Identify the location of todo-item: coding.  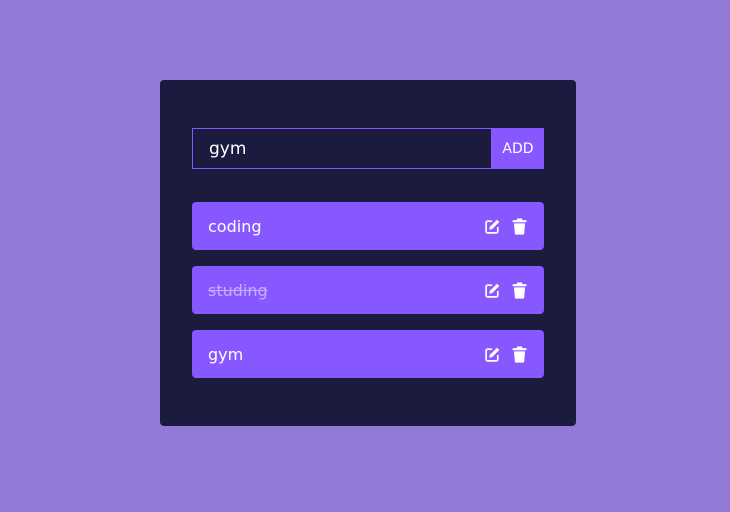
(368, 226).